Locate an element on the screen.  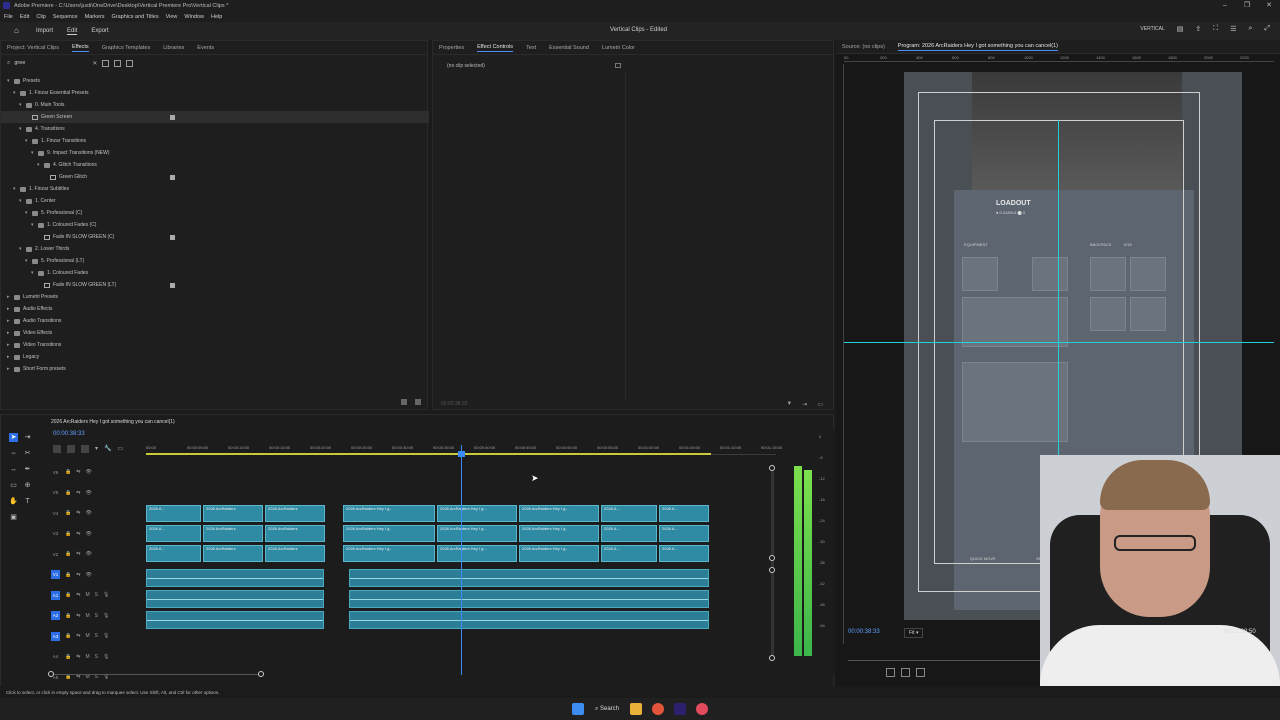
track-name: V3 is located at coordinates (55, 533).